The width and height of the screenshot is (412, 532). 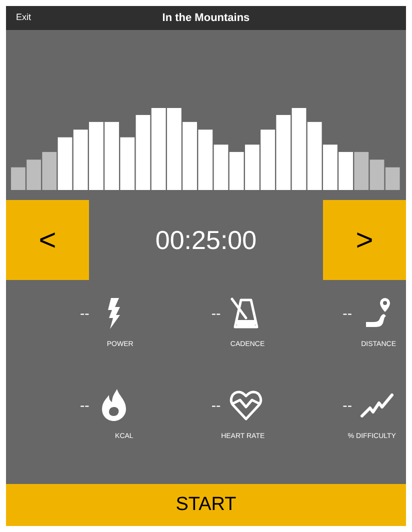 What do you see at coordinates (364, 240) in the screenshot?
I see `next-button: >` at bounding box center [364, 240].